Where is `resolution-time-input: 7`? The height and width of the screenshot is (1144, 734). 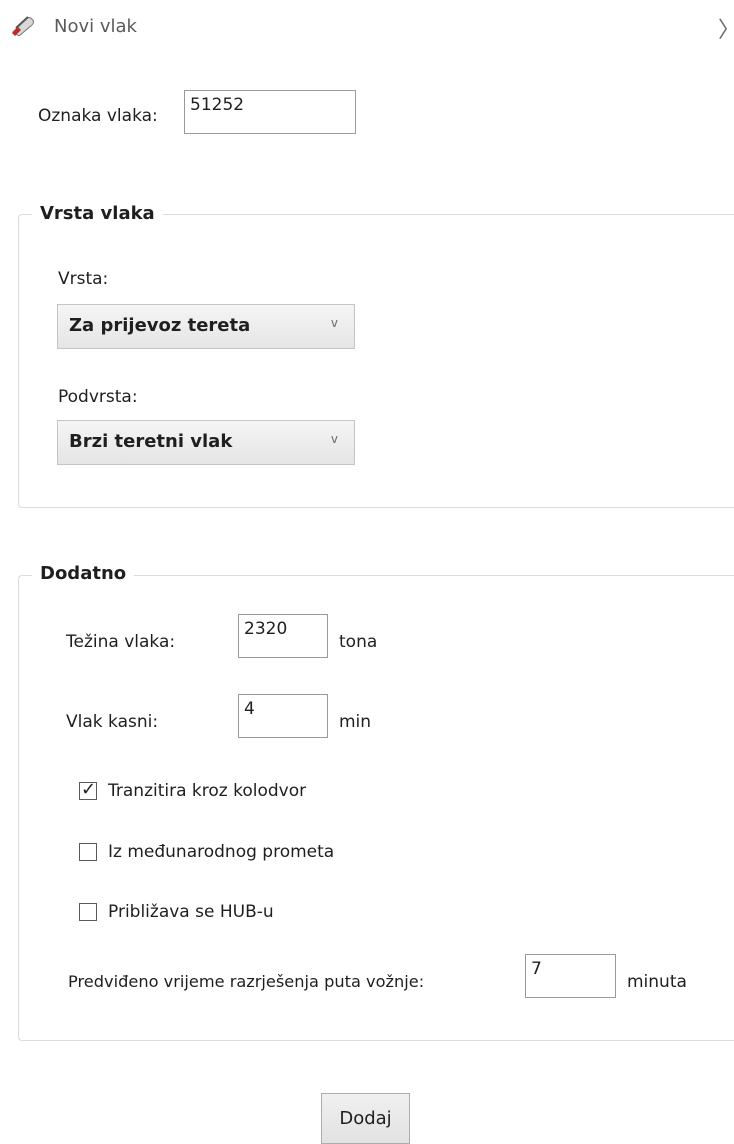
resolution-time-input: 7 is located at coordinates (570, 976).